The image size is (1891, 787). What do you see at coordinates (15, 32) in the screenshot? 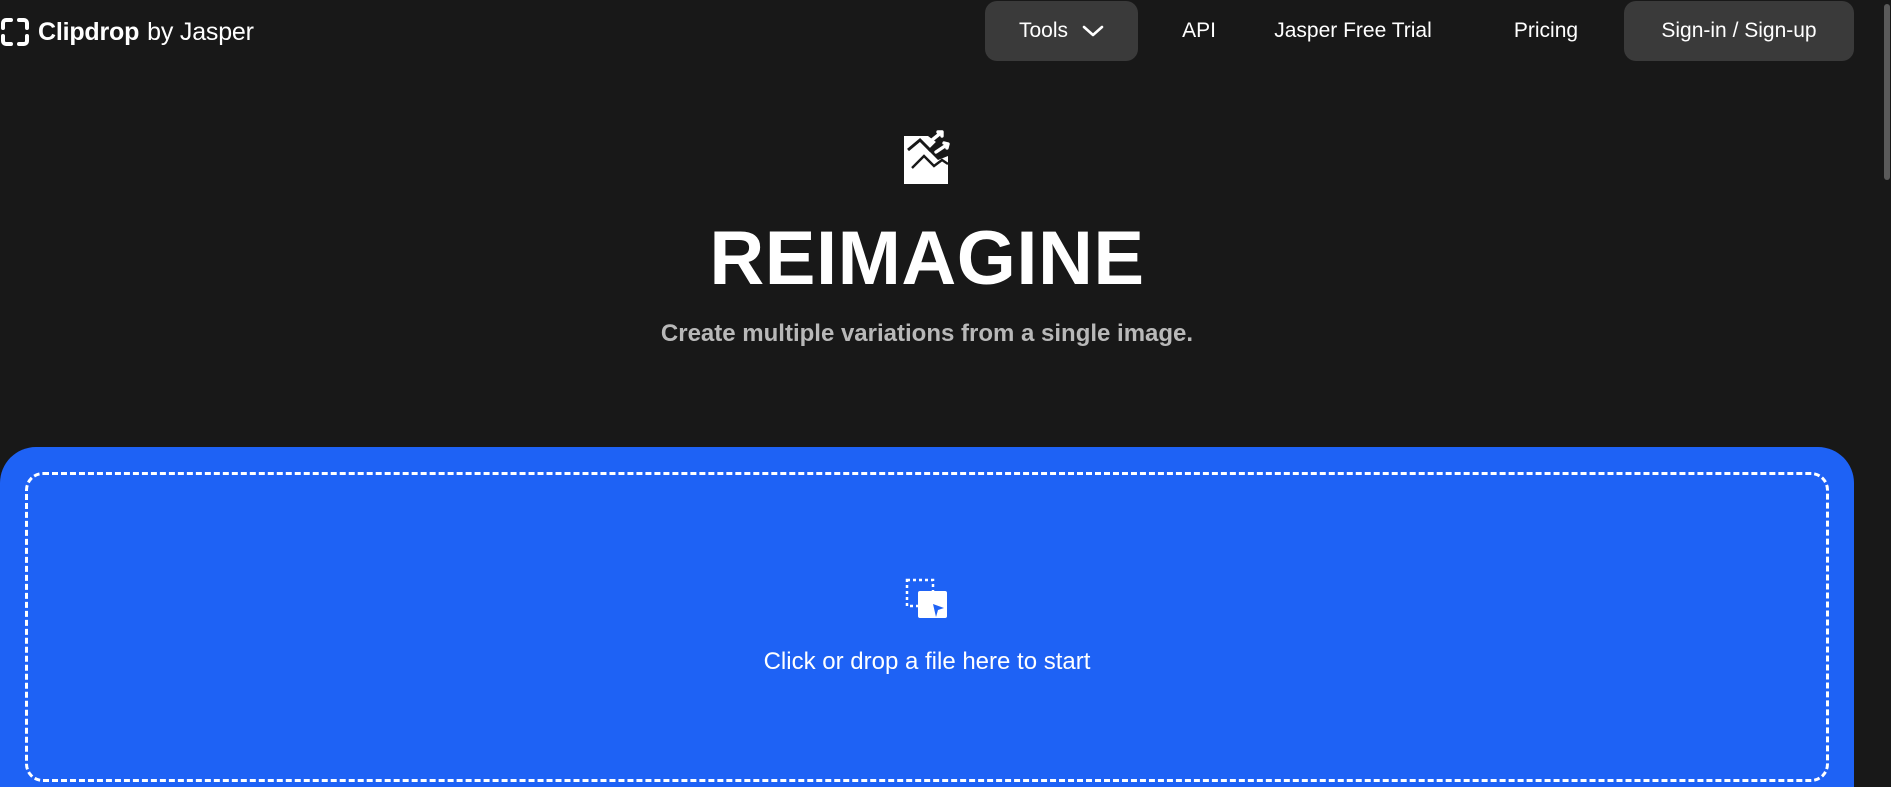
I see `clipdrop-logo-icon` at bounding box center [15, 32].